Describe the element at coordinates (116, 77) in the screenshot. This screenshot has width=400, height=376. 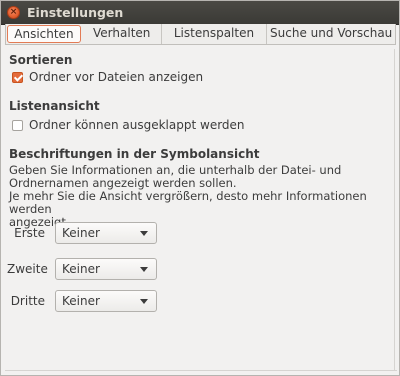
I see `folders-first-label: Ordner vor Dateien anzeigen` at that location.